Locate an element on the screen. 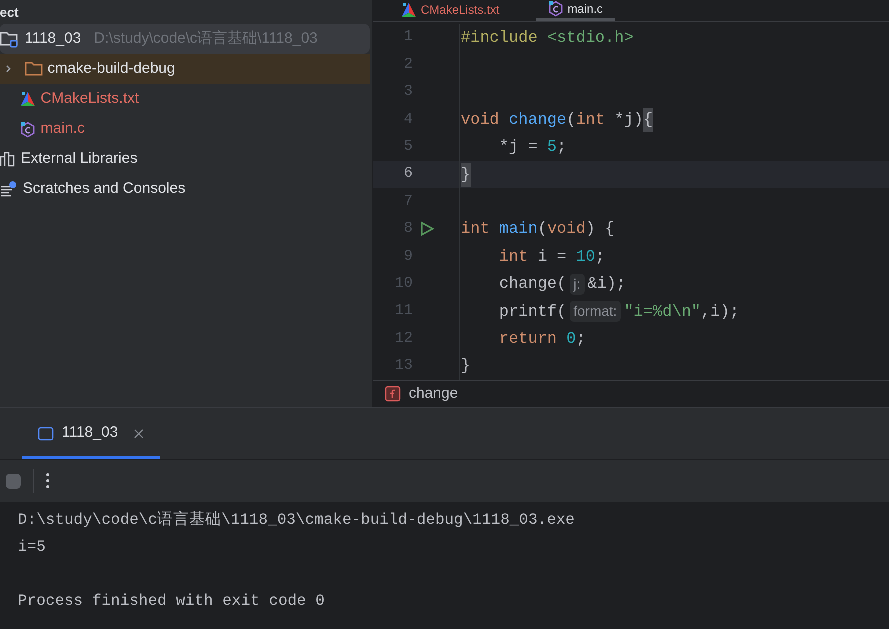 The image size is (889, 629). close-icon is located at coordinates (139, 433).